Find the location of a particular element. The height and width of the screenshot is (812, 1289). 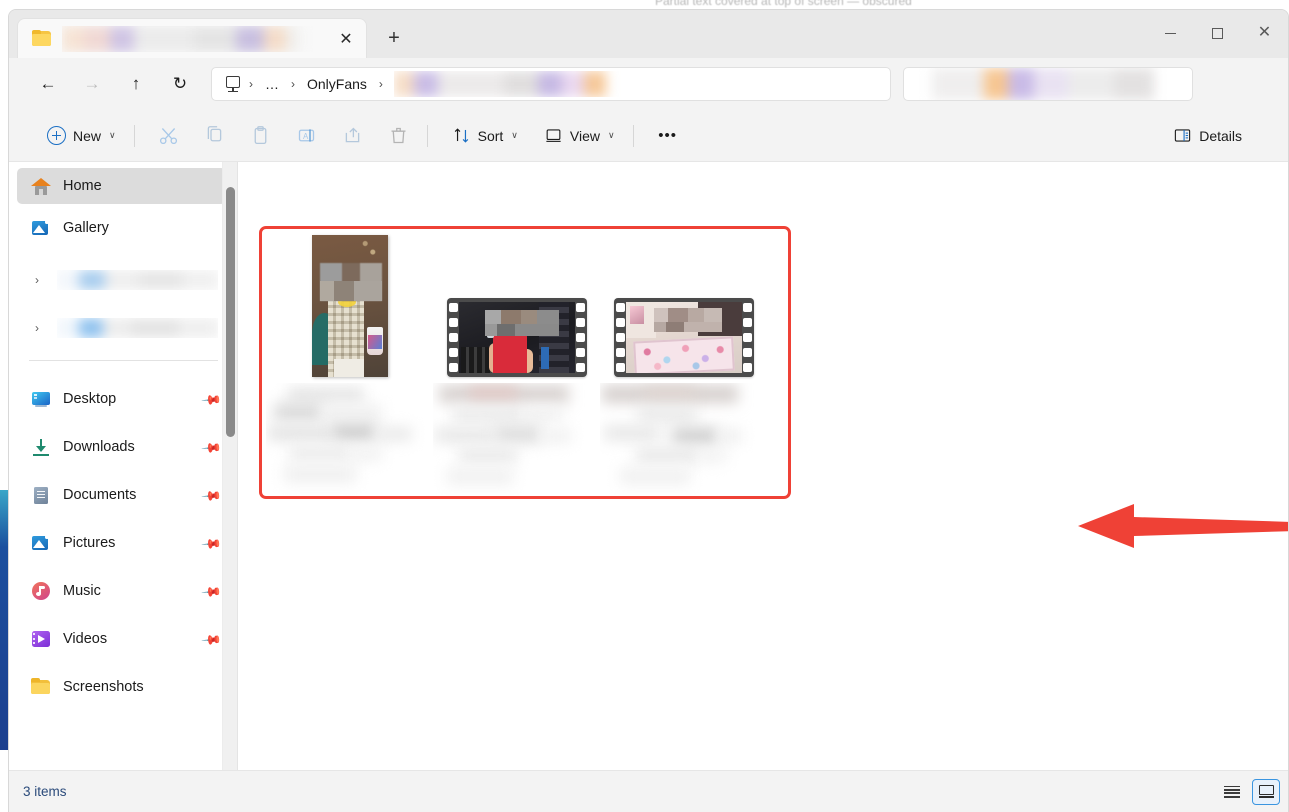

this-pc-icon is located at coordinates (233, 84).